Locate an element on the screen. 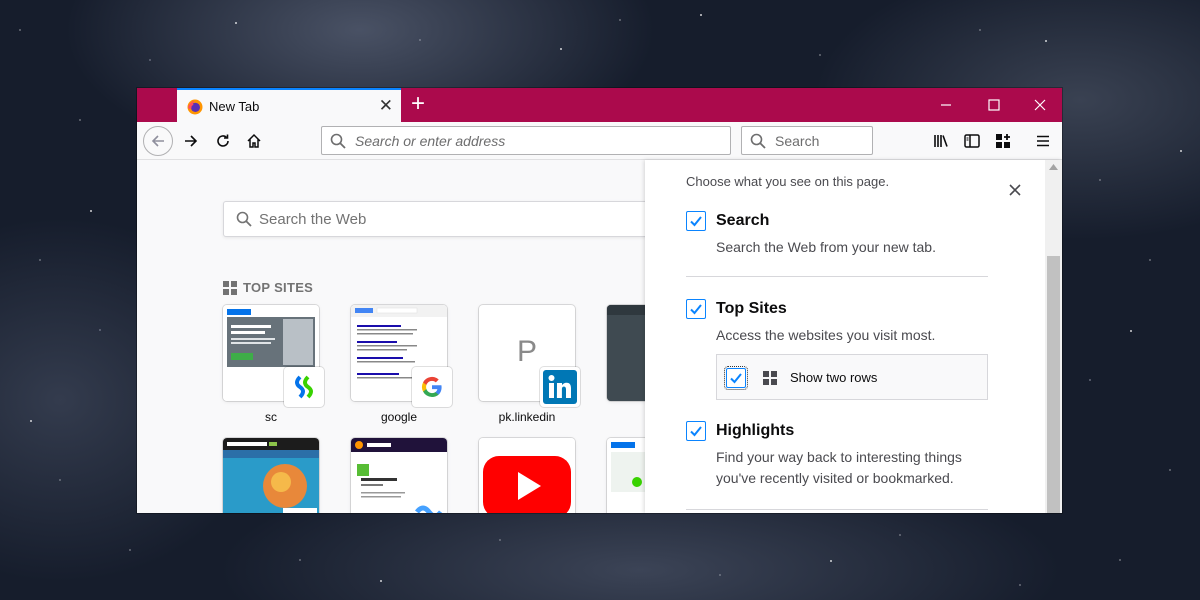 The height and width of the screenshot is (600, 1200). search-option-description: Search the Web from your new tab. is located at coordinates (826, 247).